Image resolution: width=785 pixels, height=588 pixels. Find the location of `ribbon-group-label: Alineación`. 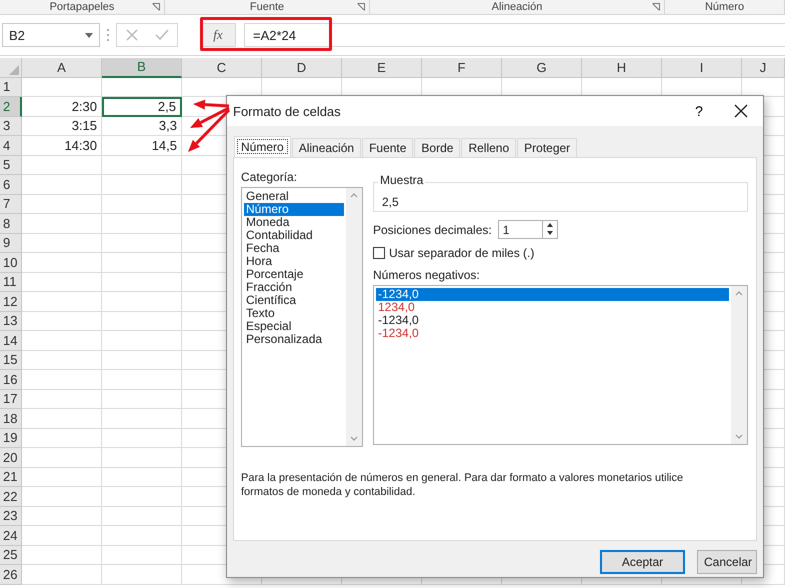

ribbon-group-label: Alineación is located at coordinates (517, 7).